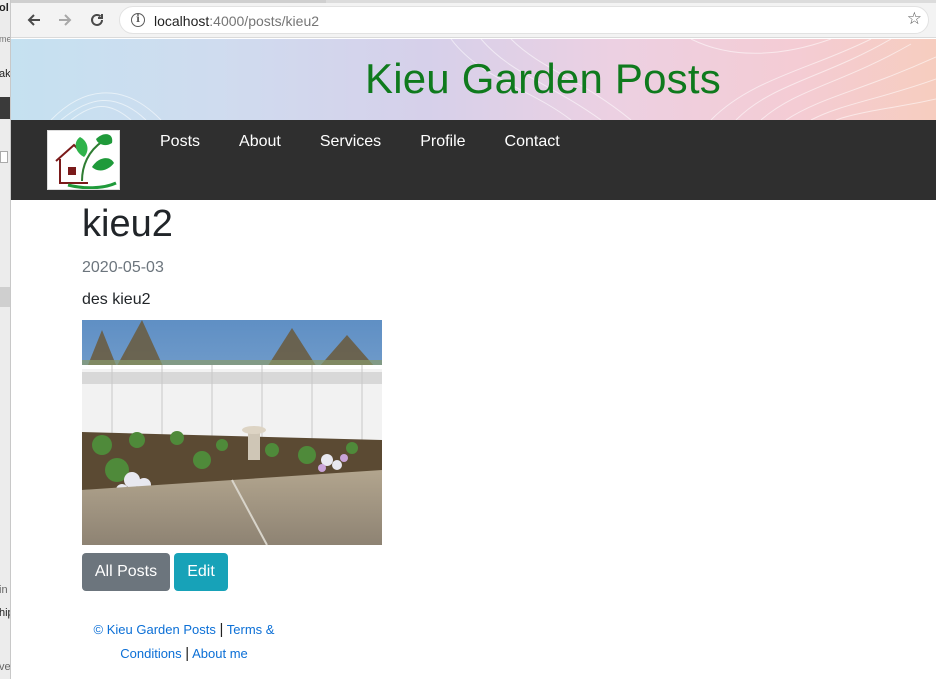 This screenshot has width=936, height=679. I want to click on background-window-edge: ol me ak in hip ve, so click(5, 339).